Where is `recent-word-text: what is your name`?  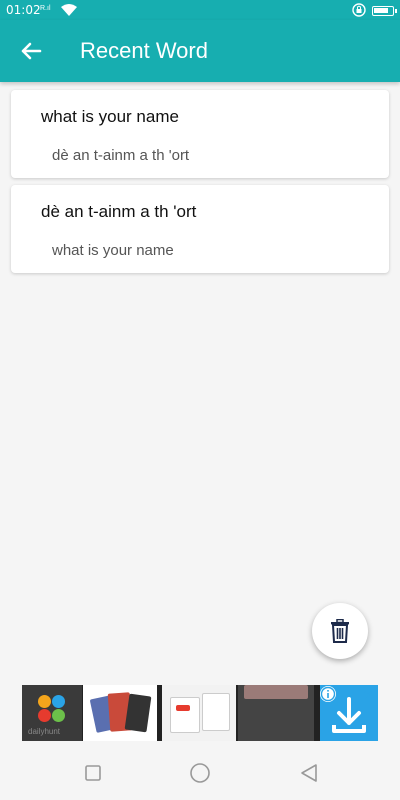 recent-word-text: what is your name is located at coordinates (110, 116).